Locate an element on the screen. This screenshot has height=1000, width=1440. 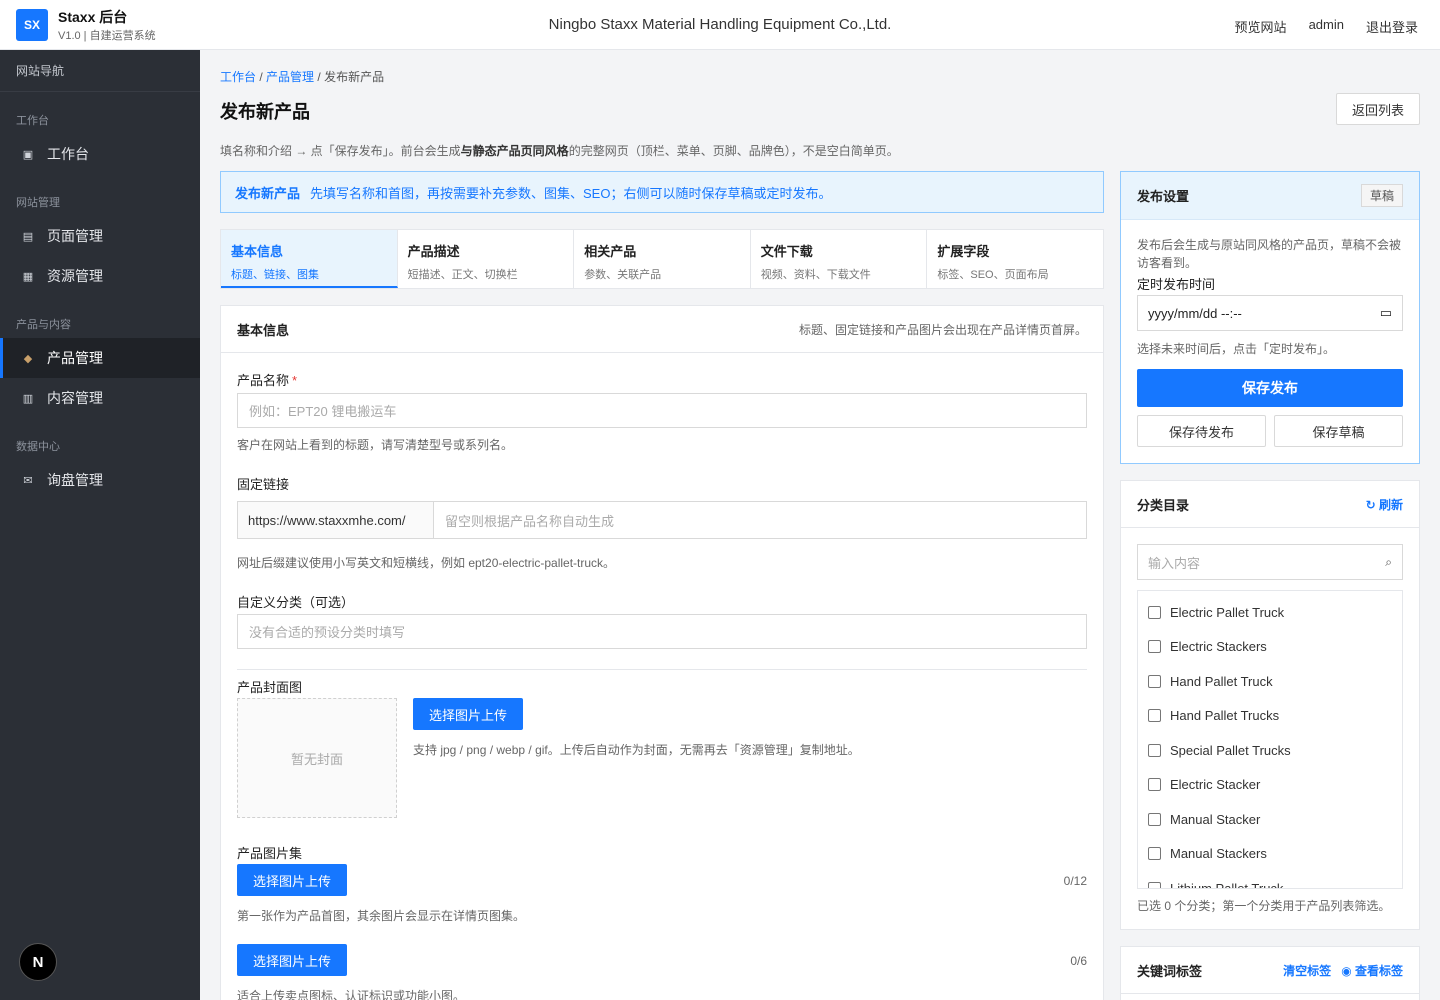
clear-tags-button: 清空标签 is located at coordinates (1307, 970).